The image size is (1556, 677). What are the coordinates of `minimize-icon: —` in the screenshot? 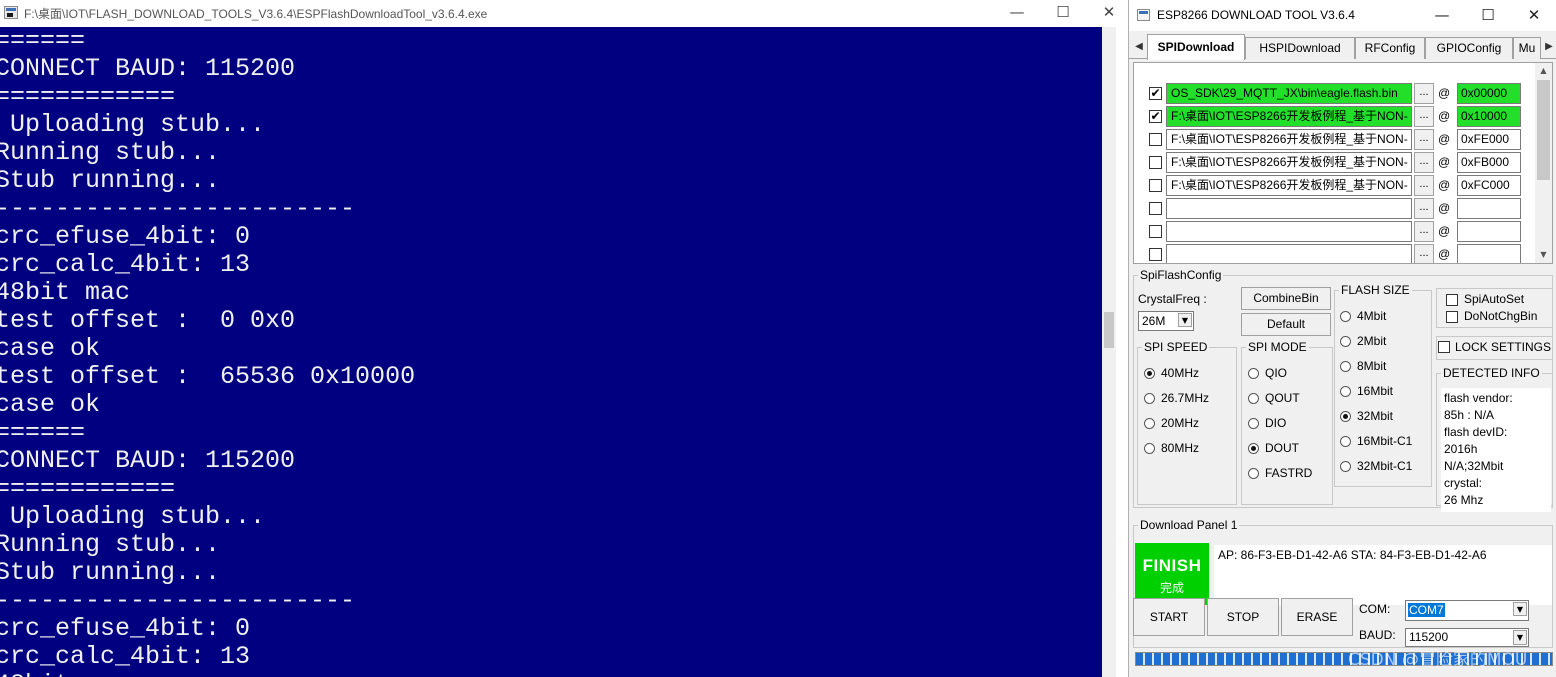 It's located at (1017, 13).